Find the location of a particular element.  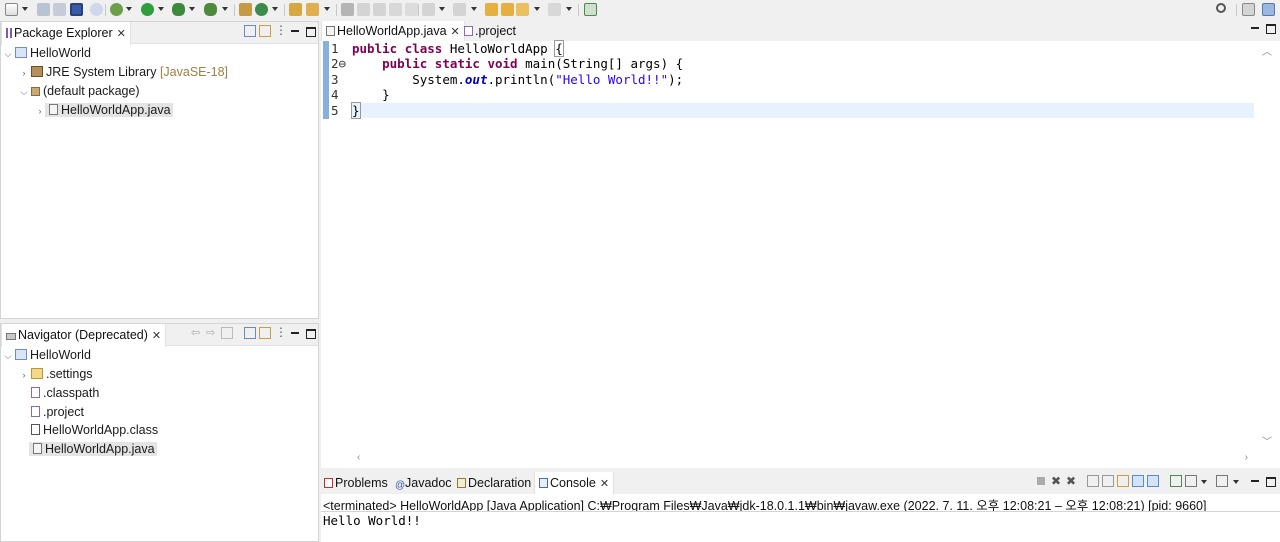

tree-item-java-file: HelloWorldApp.java is located at coordinates (93, 449).